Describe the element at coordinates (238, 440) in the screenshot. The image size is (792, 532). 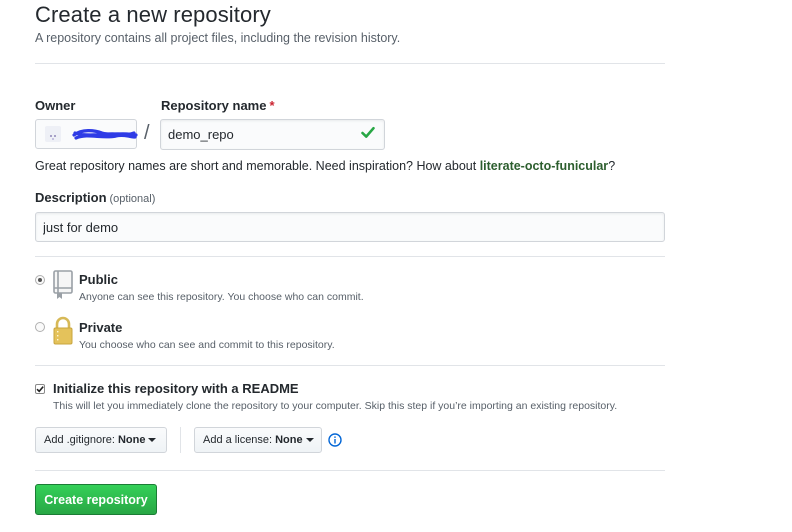
I see `license-label: Add a license:` at that location.